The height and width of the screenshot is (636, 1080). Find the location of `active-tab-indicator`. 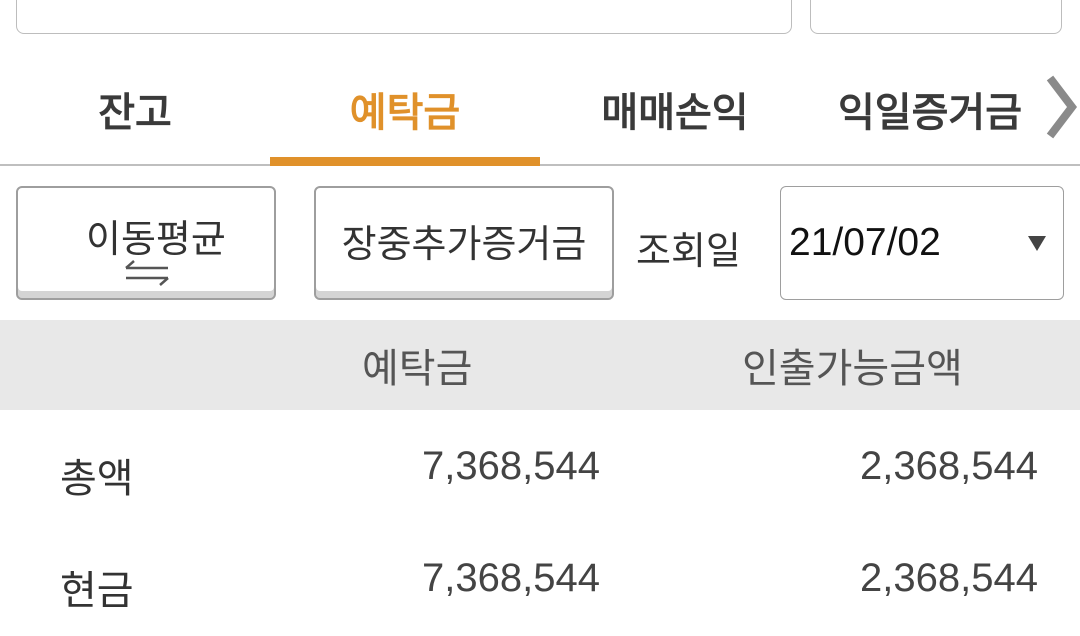

active-tab-indicator is located at coordinates (405, 161).